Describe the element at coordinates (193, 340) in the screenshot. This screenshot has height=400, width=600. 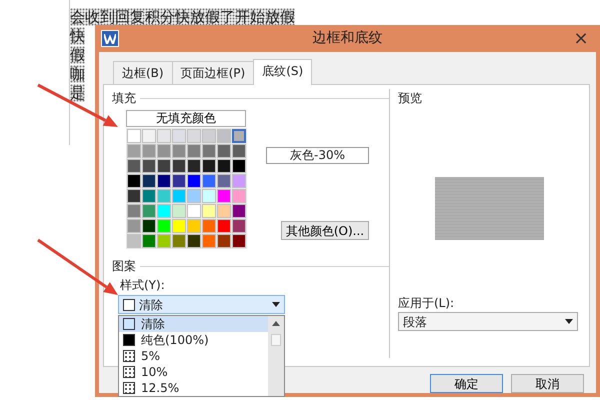
I see `list-item: 纯色(100%)` at that location.